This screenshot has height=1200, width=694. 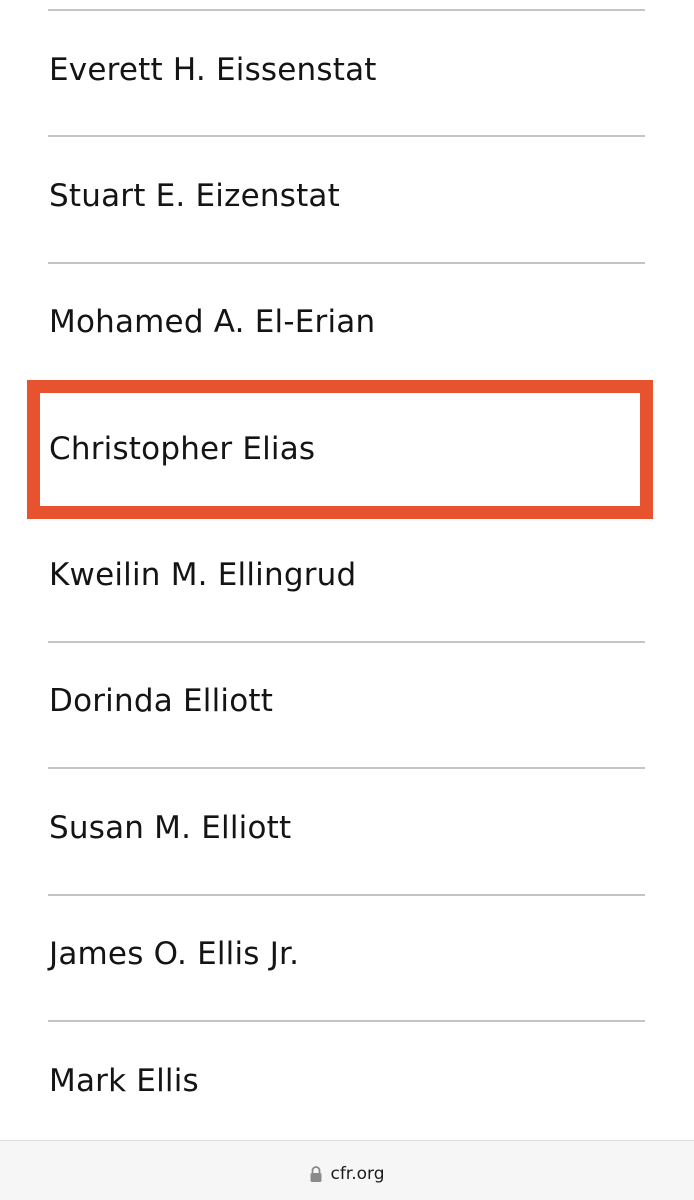 I want to click on url-text: cfr.org, so click(x=357, y=1174).